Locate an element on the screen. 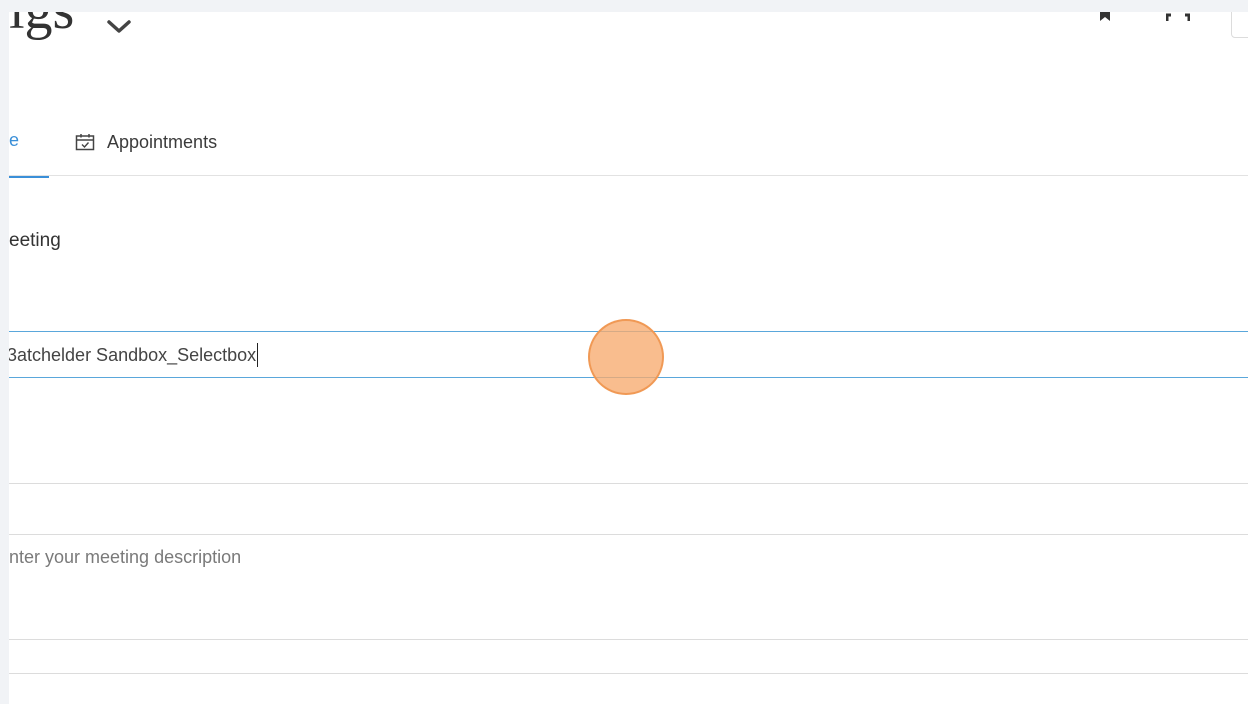  calendar-icon is located at coordinates (85, 142).